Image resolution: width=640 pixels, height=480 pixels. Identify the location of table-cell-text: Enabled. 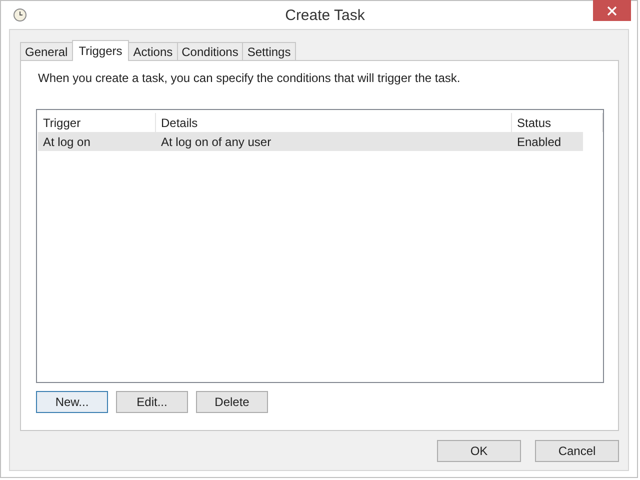
(539, 142).